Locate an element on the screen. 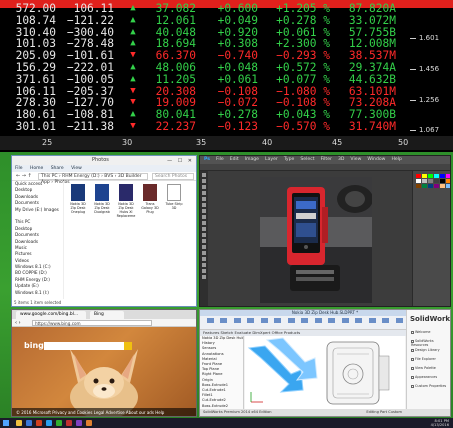  file-item: Nokia 3D Zip Desk Dualgrab is located at coordinates (102, 199).